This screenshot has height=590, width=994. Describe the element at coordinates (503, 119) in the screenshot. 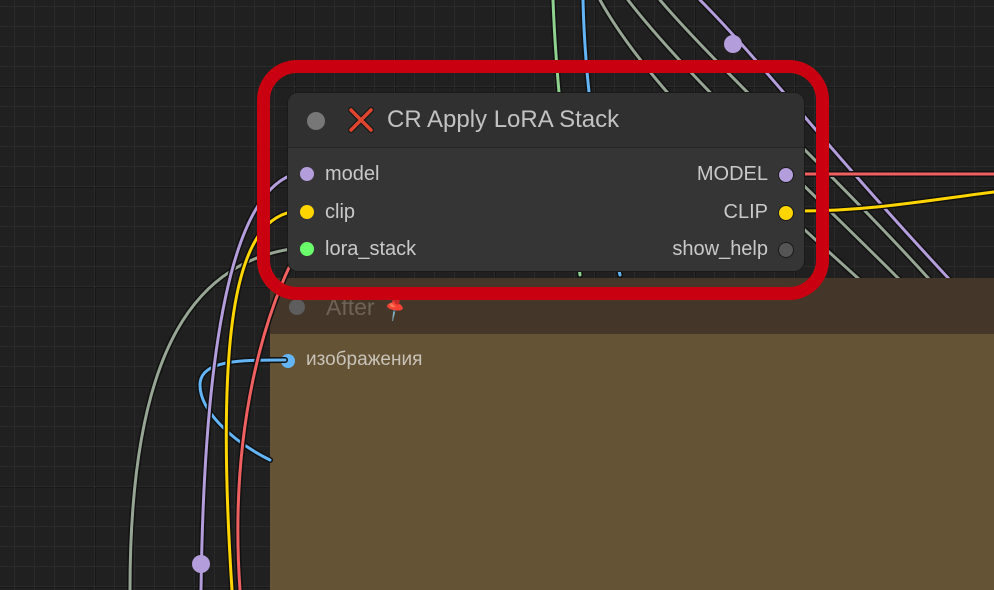

I see `lora-node-title: CR Apply LoRA Stack` at that location.